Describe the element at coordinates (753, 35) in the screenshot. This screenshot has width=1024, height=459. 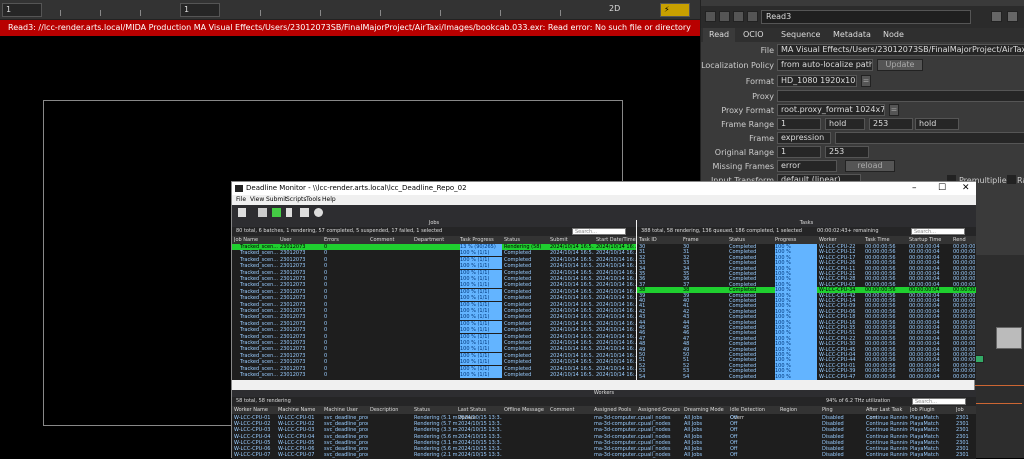
I see `tab-ocio: OCIO` at that location.